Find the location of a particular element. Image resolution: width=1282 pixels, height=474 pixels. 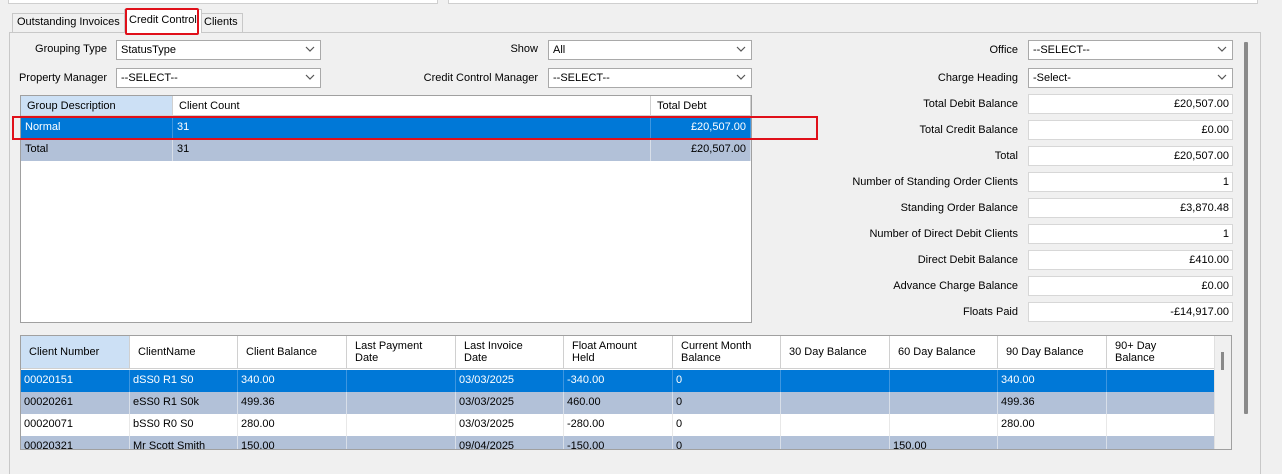

float-amount-held-cell: -280.00 is located at coordinates (618, 425).